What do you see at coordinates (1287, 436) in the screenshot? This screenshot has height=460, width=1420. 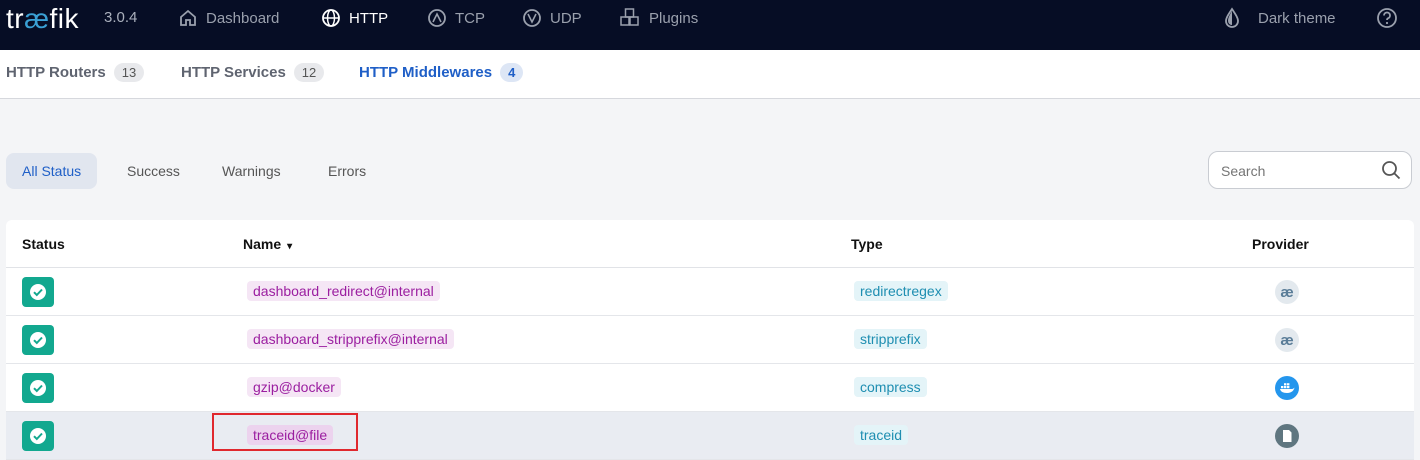 I see `file-provider-icon` at bounding box center [1287, 436].